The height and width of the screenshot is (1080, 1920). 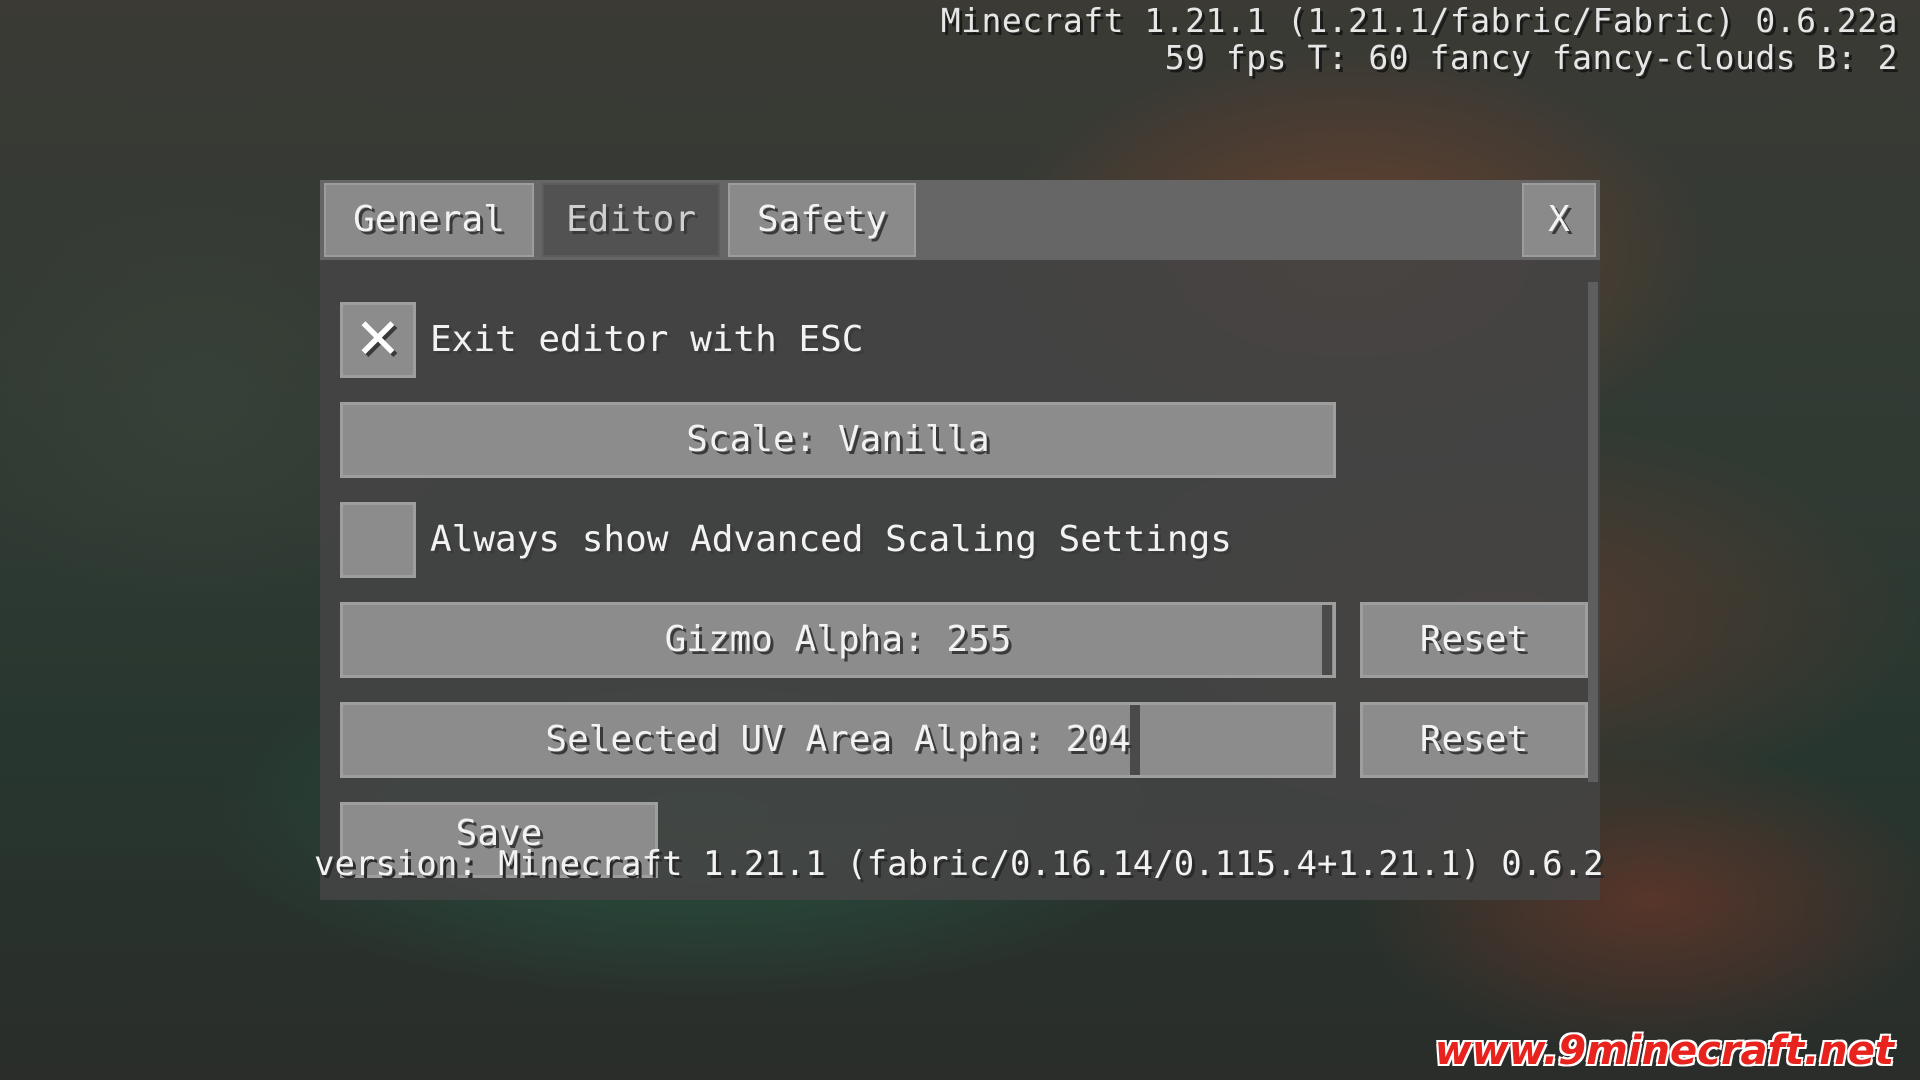 What do you see at coordinates (631, 220) in the screenshot?
I see `tab-editor: Editor` at bounding box center [631, 220].